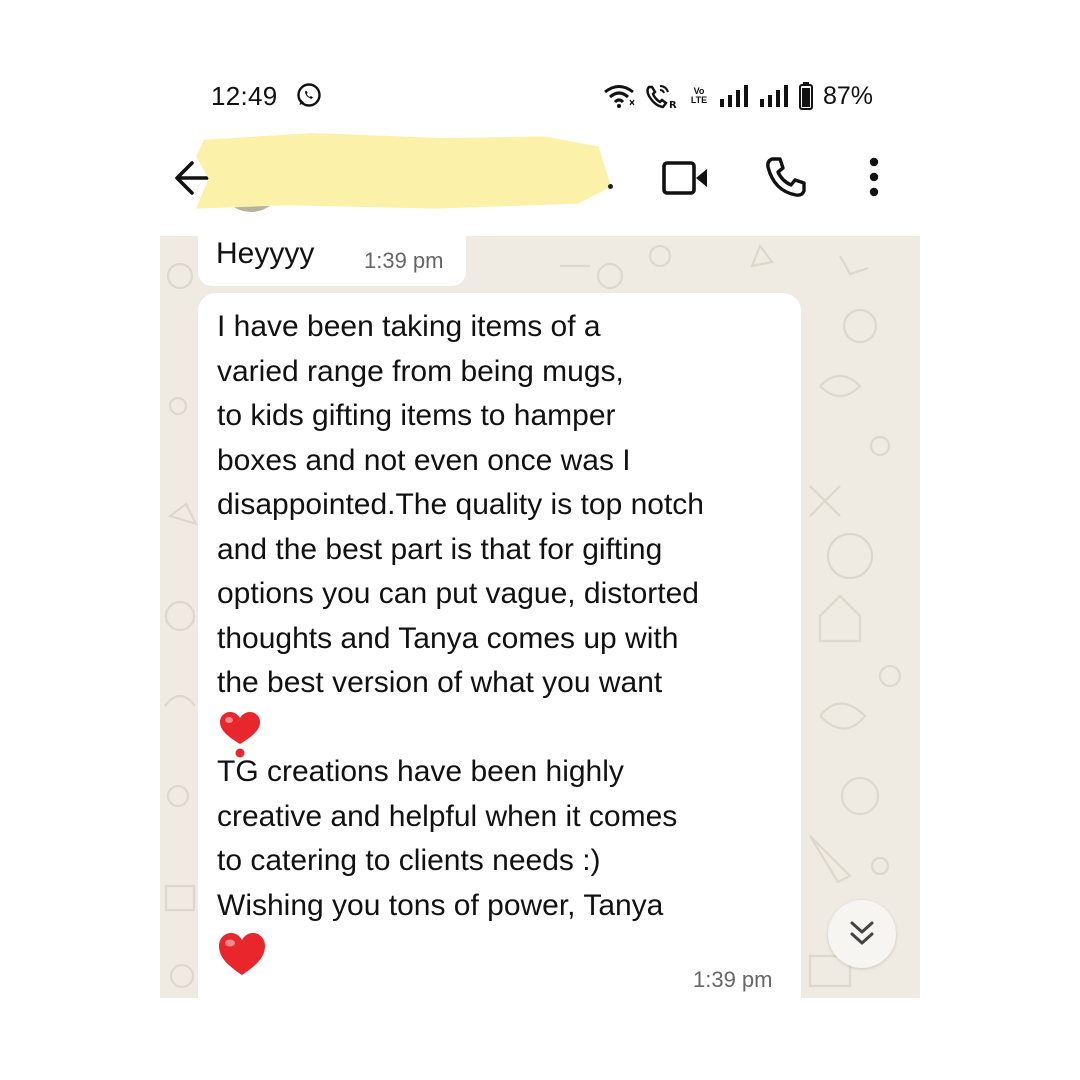  I want to click on message-line: TG creations have been highly, so click(420, 771).